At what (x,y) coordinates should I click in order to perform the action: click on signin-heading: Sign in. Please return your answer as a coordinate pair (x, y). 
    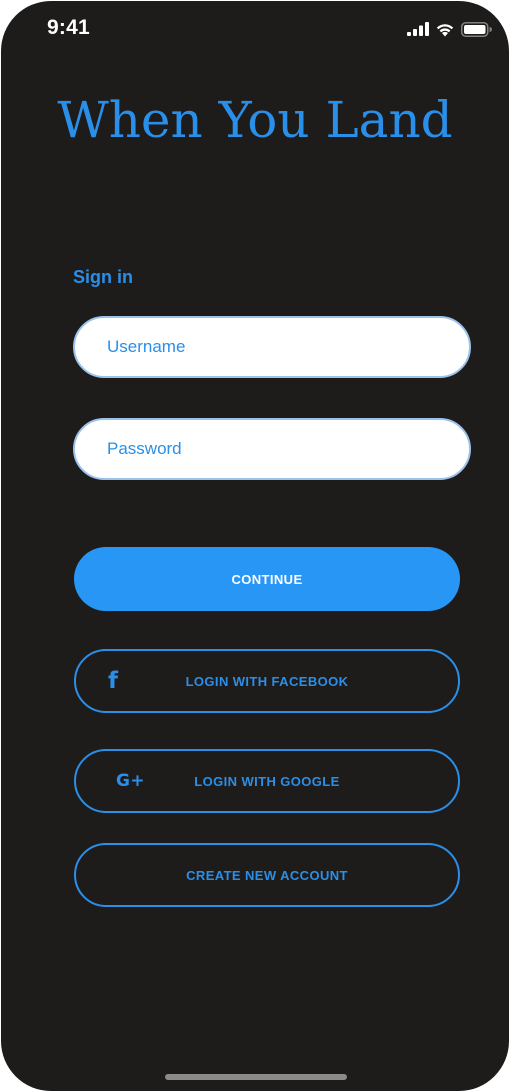
    Looking at the image, I should click on (103, 277).